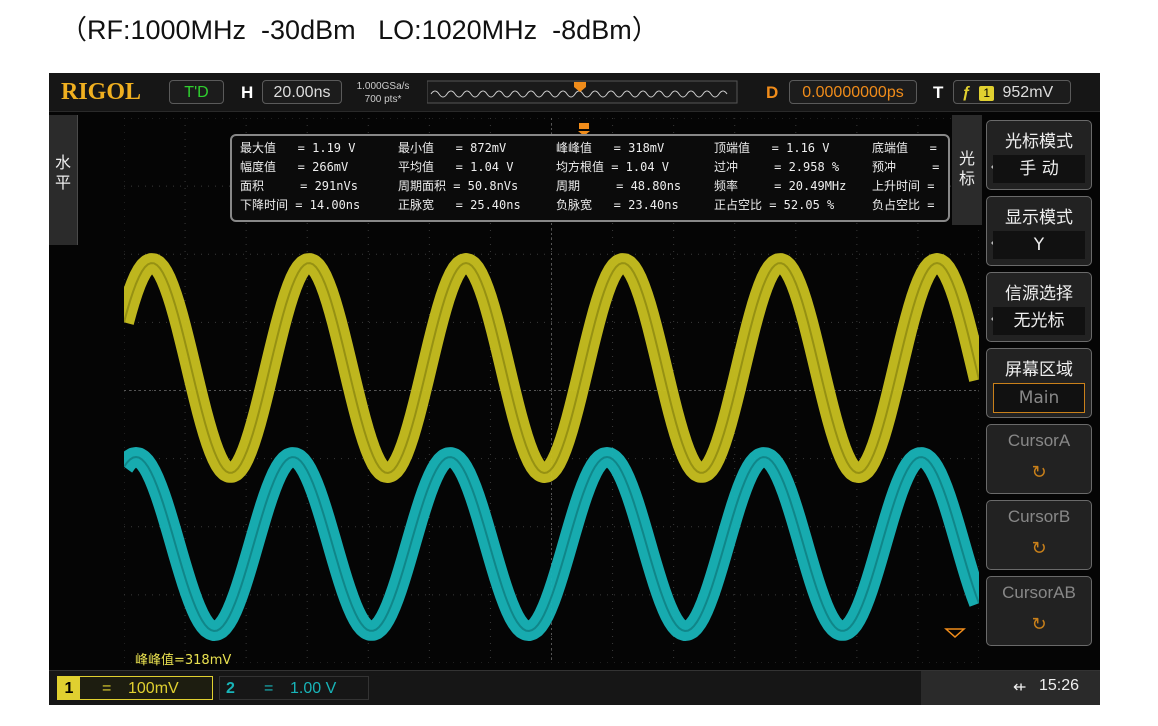 The width and height of the screenshot is (1158, 726). Describe the element at coordinates (1039, 398) in the screenshot. I see `screen-region-value: Main` at that location.